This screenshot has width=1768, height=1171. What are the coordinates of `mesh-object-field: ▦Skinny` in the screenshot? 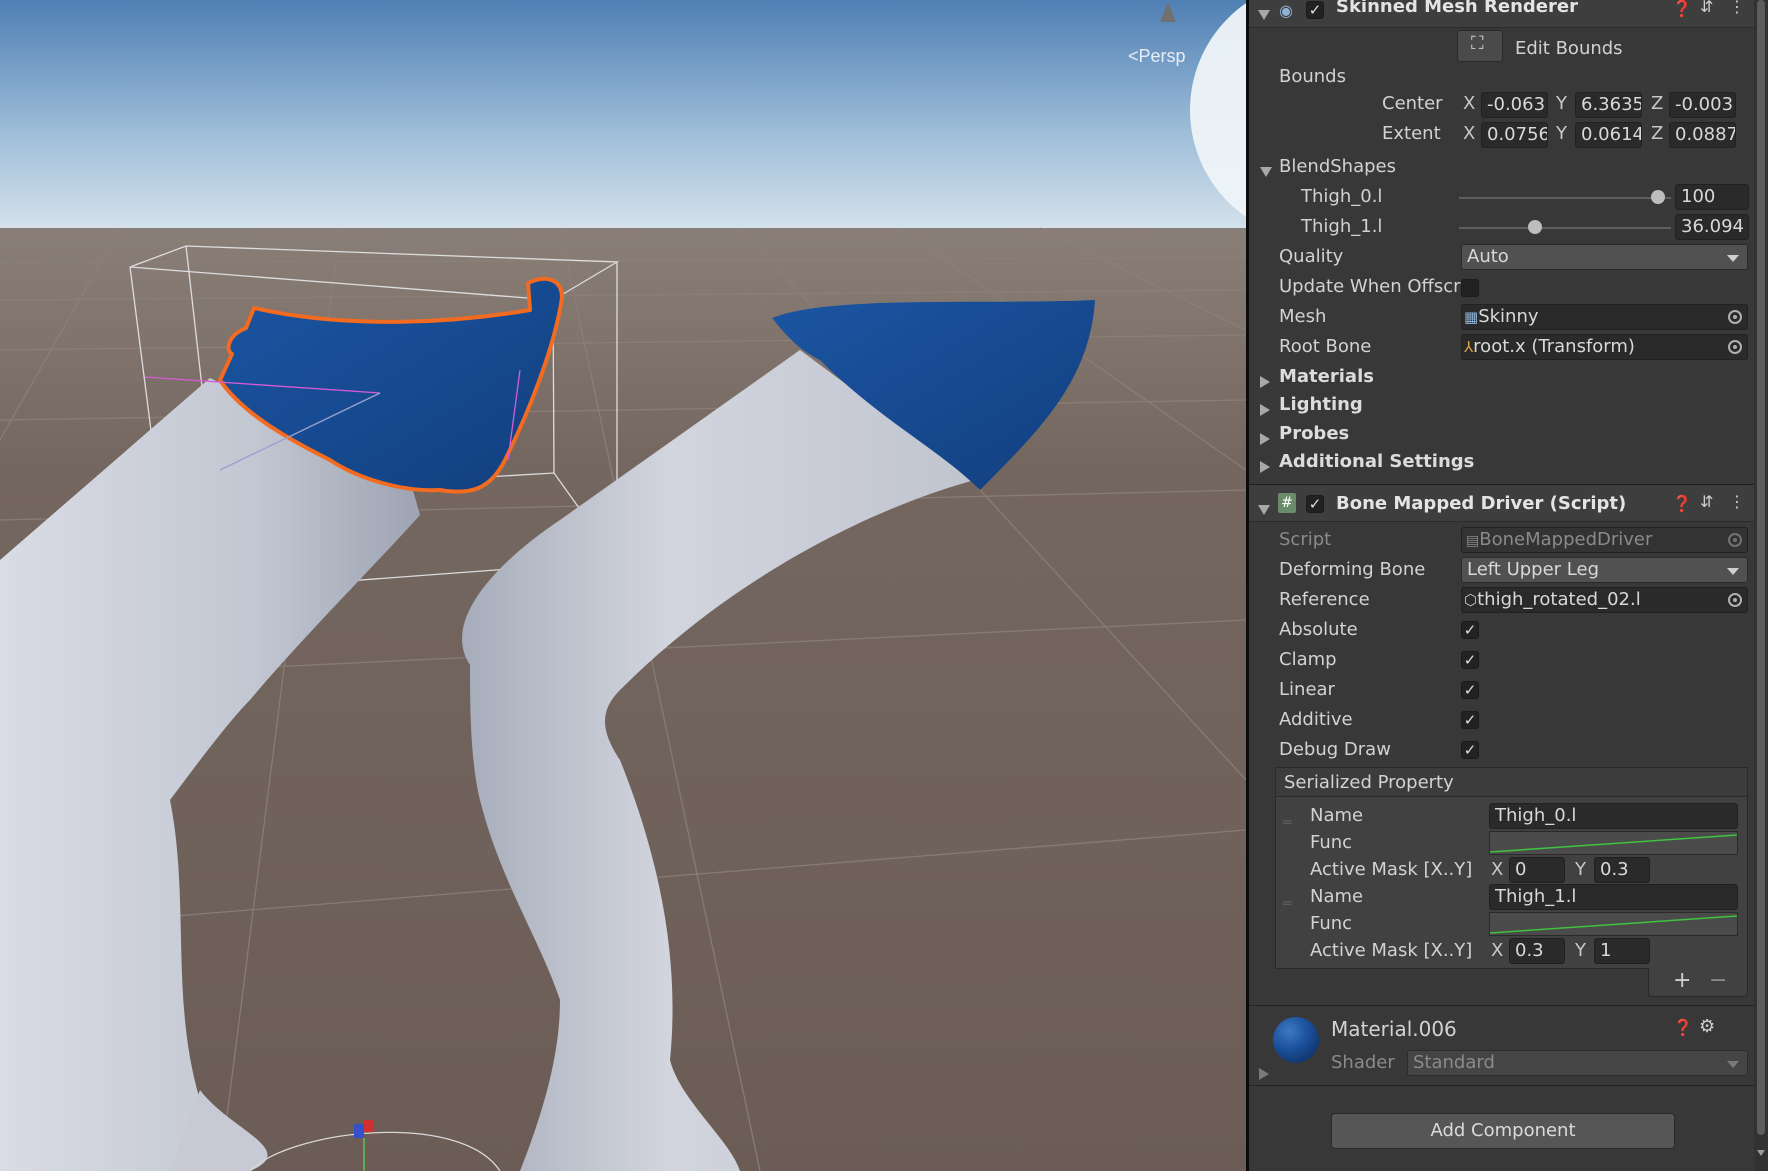 It's located at (1604, 317).